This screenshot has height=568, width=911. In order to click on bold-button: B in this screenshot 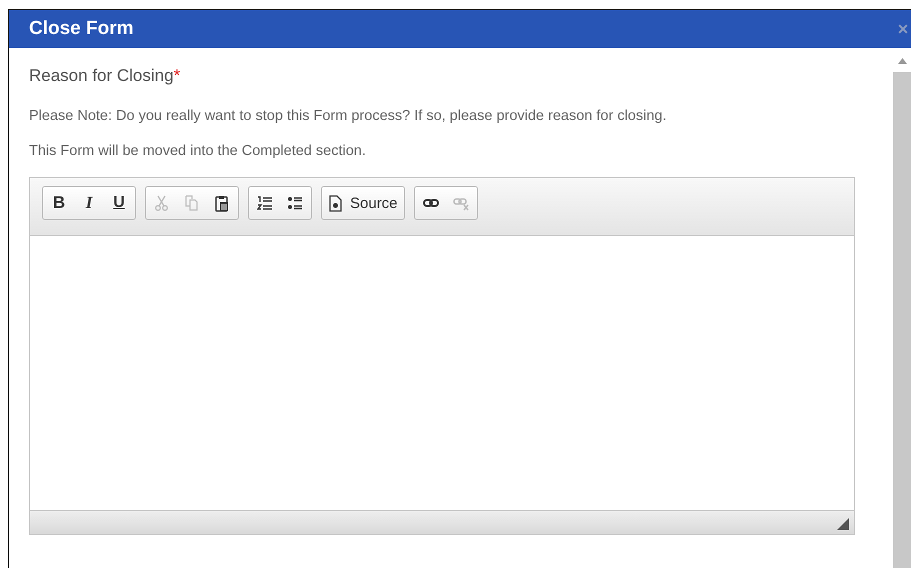, I will do `click(59, 203)`.